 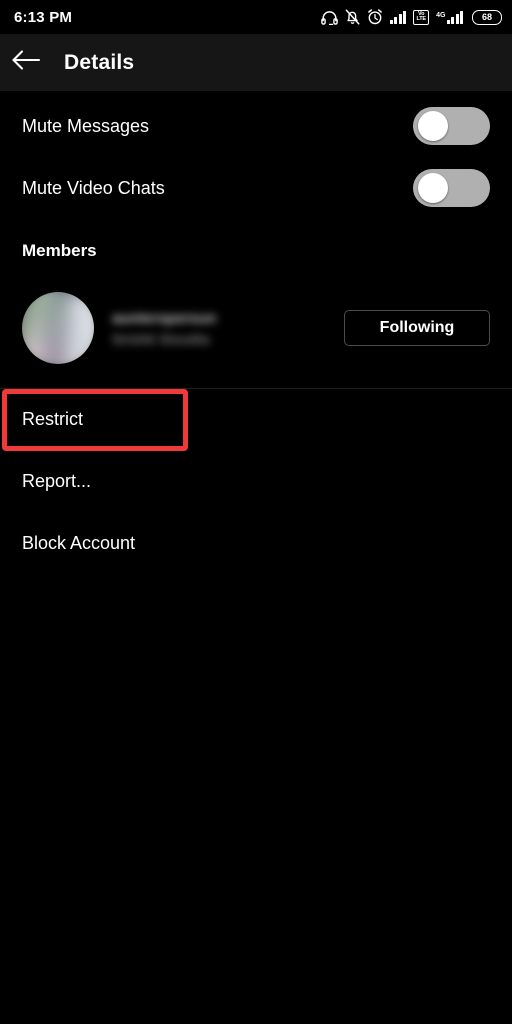 What do you see at coordinates (329, 17) in the screenshot?
I see `headset-icon` at bounding box center [329, 17].